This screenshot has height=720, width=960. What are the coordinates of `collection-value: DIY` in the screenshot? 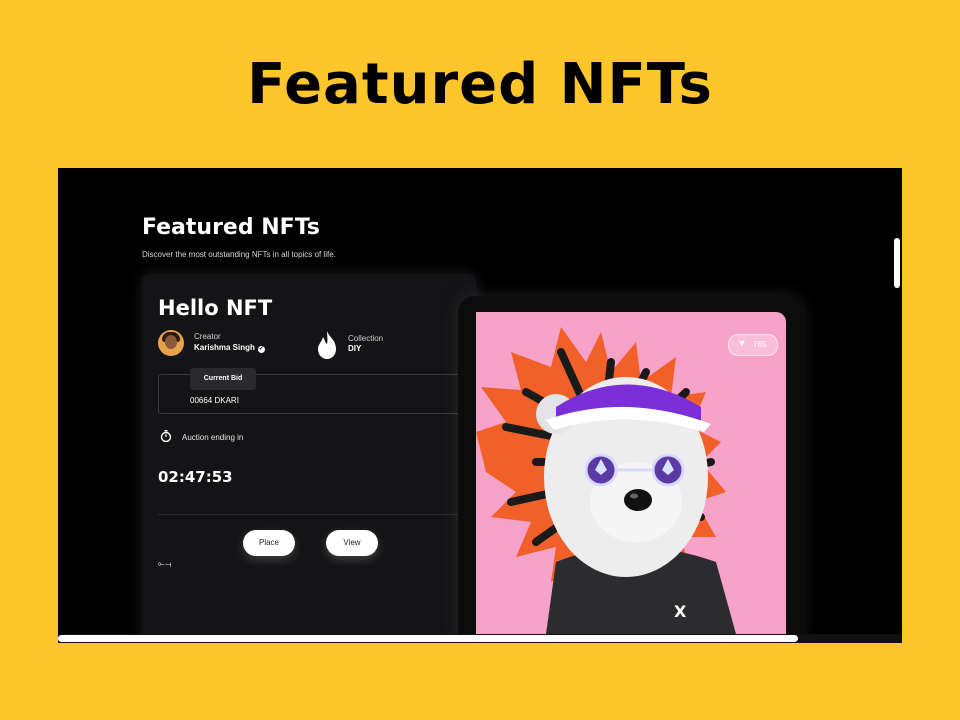 It's located at (354, 348).